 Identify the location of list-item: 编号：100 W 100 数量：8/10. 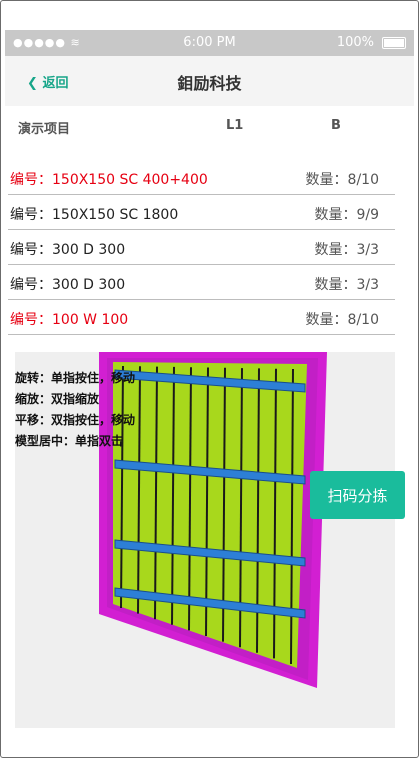
(201, 317).